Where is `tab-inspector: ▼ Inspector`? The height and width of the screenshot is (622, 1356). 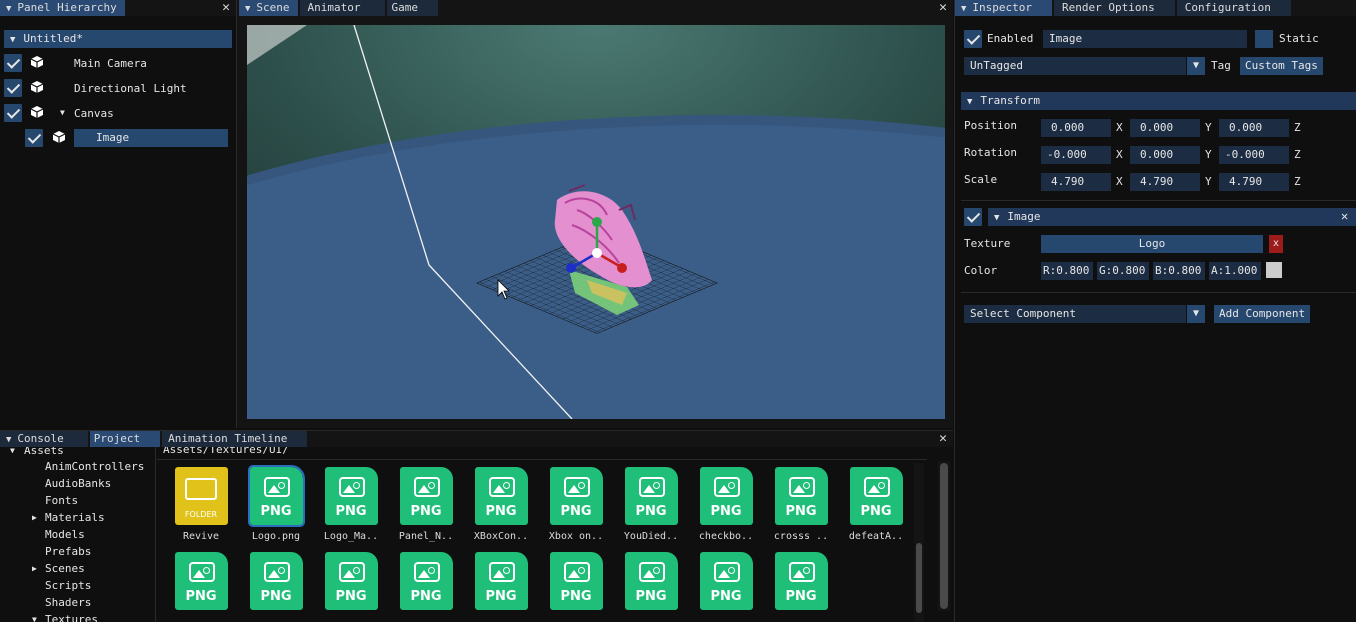 tab-inspector: ▼ Inspector is located at coordinates (1004, 8).